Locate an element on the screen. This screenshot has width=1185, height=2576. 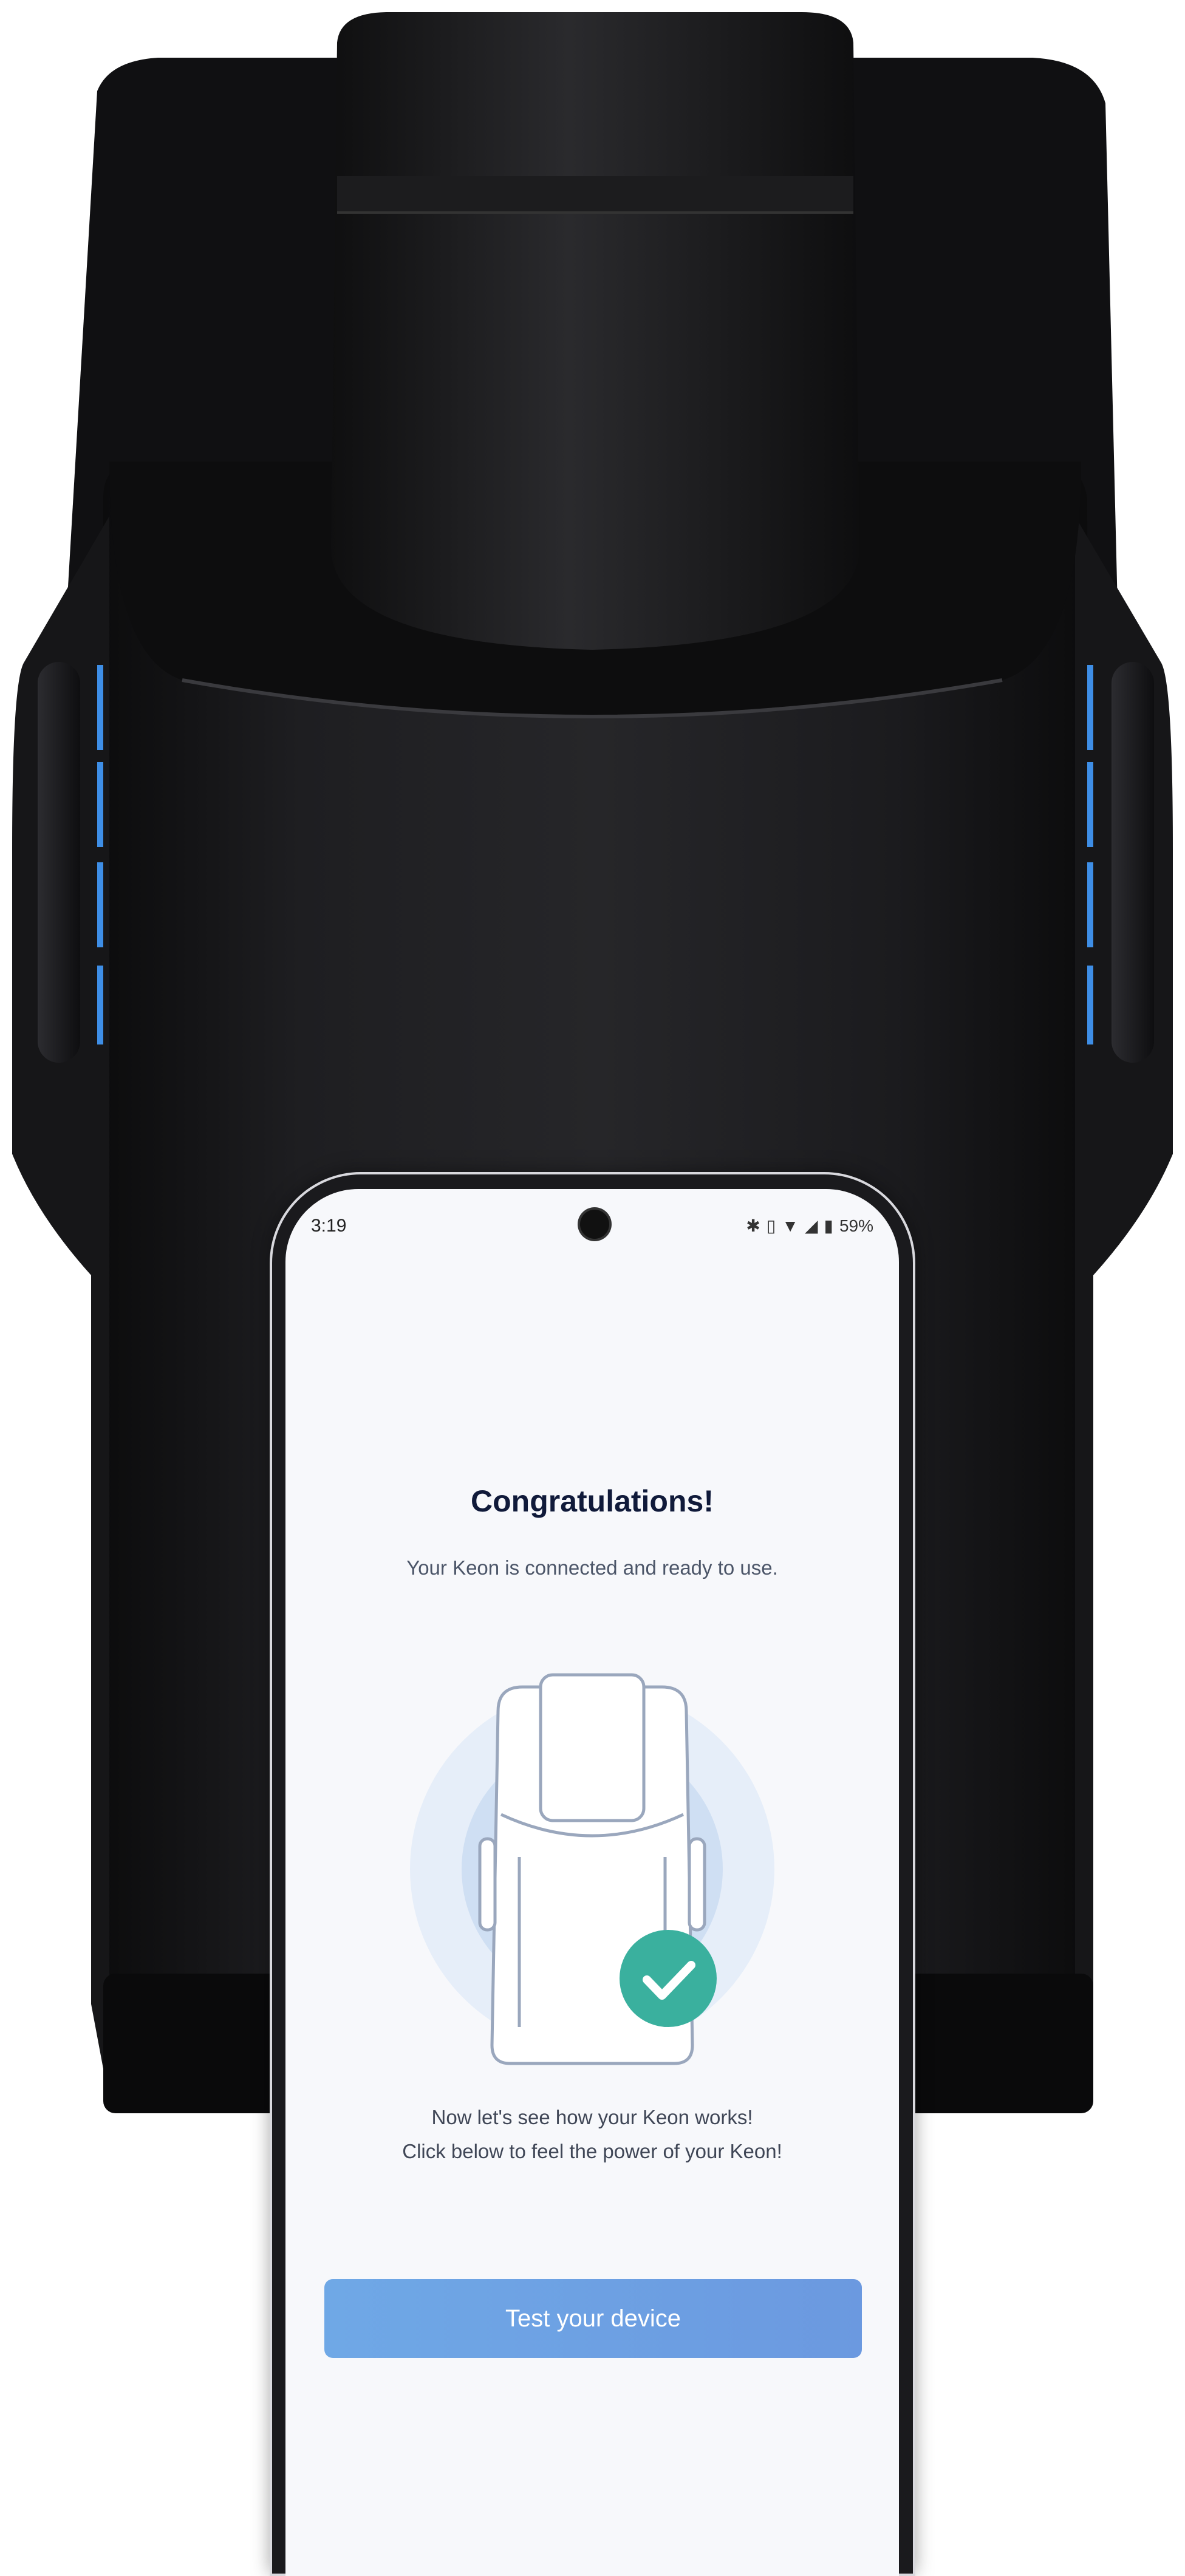
bluetooth-icon: ✱ is located at coordinates (753, 1226).